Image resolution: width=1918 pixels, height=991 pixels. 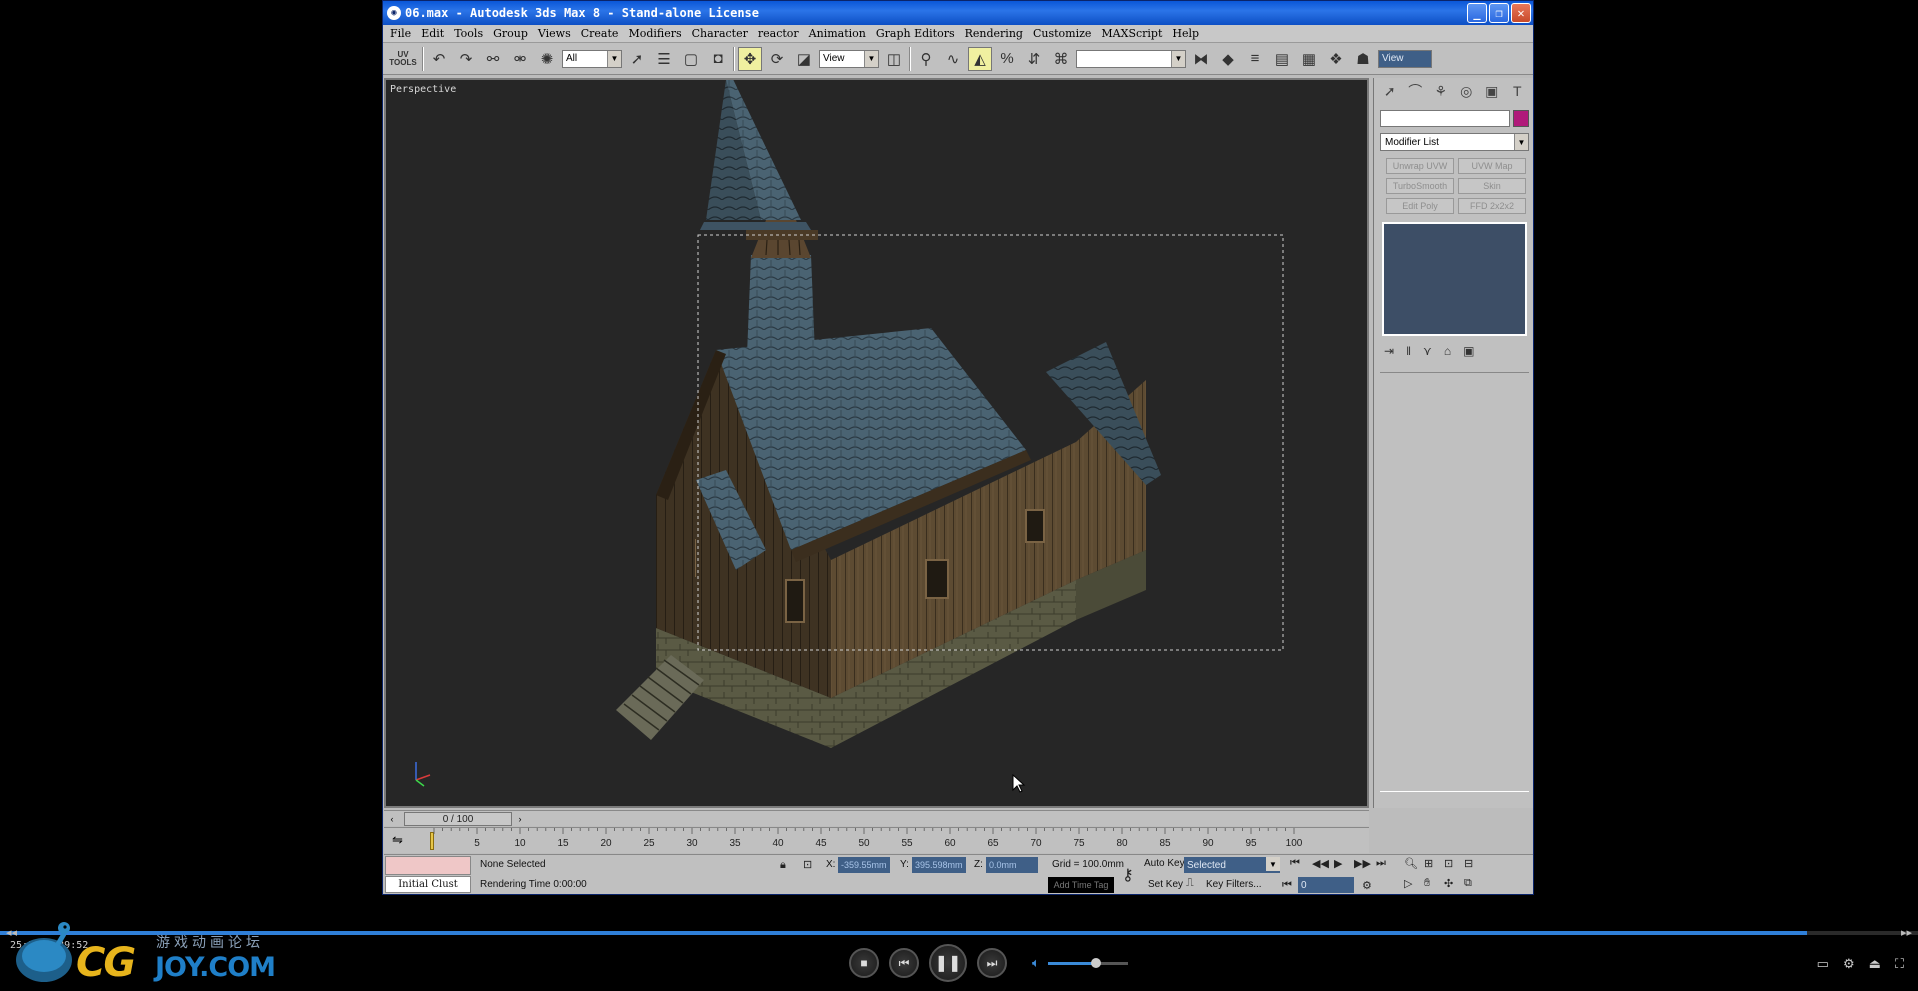 What do you see at coordinates (992, 963) in the screenshot?
I see `next-icon: ⏭` at bounding box center [992, 963].